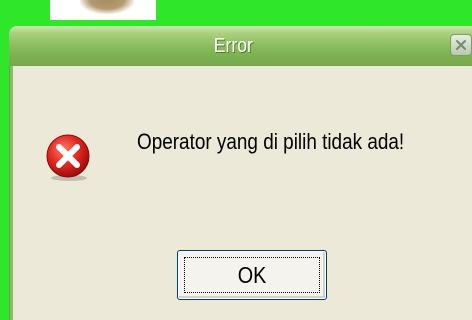 The image size is (472, 320). I want to click on ok-button-label: OK, so click(252, 275).